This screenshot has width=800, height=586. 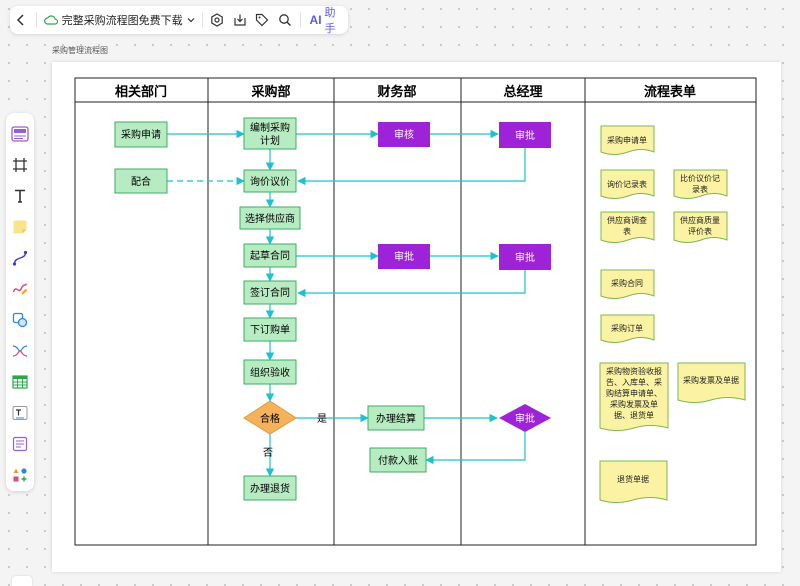 I want to click on form-doc-5-label-1: 供应商质量, so click(x=700, y=220).